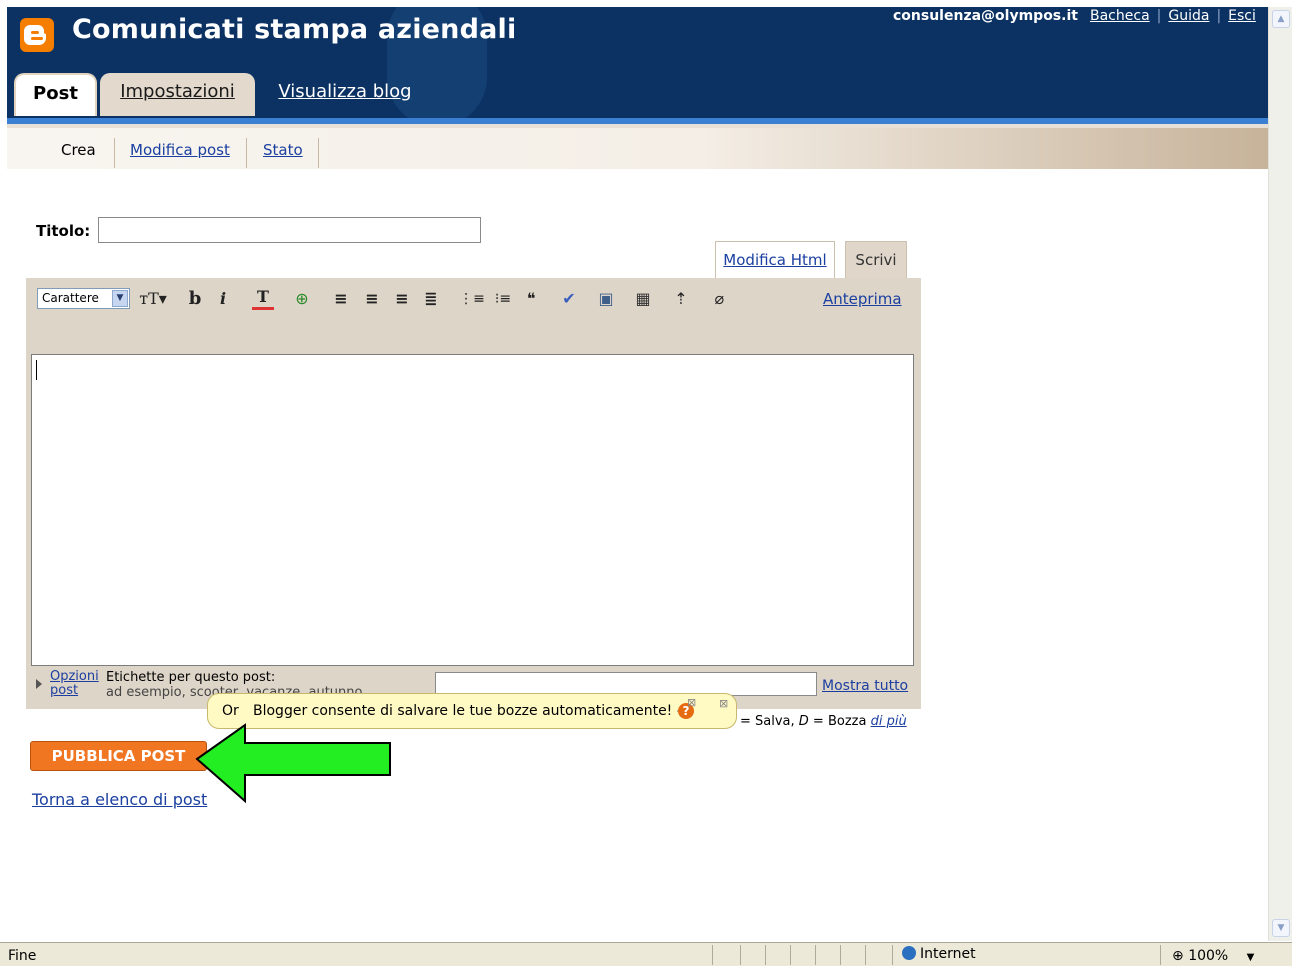 The height and width of the screenshot is (966, 1292). I want to click on blog-title: Comunicati stampa aziendali, so click(294, 29).